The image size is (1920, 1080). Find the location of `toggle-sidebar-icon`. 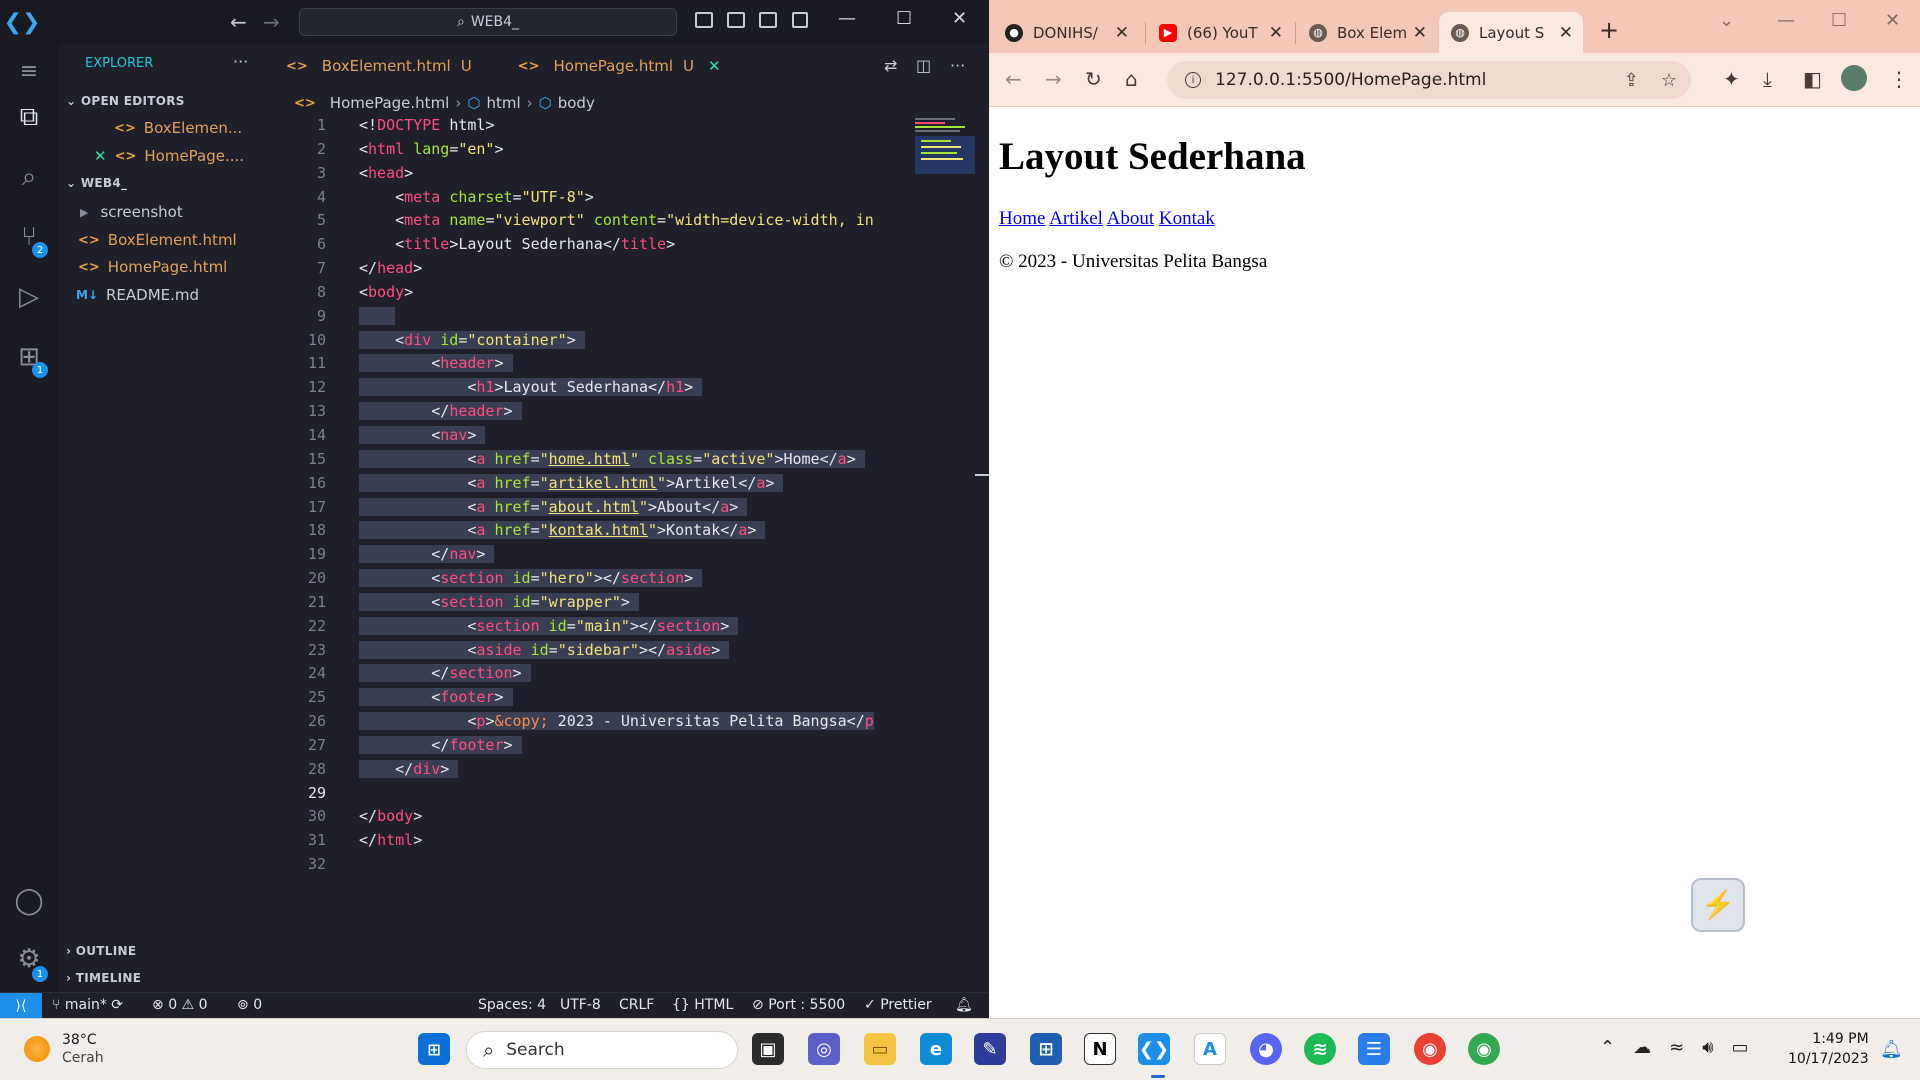

toggle-sidebar-icon is located at coordinates (704, 20).